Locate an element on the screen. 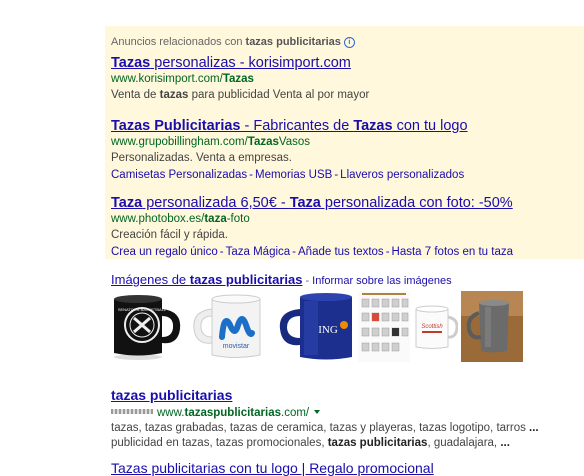  sitelink: Añade tus textos is located at coordinates (341, 252).